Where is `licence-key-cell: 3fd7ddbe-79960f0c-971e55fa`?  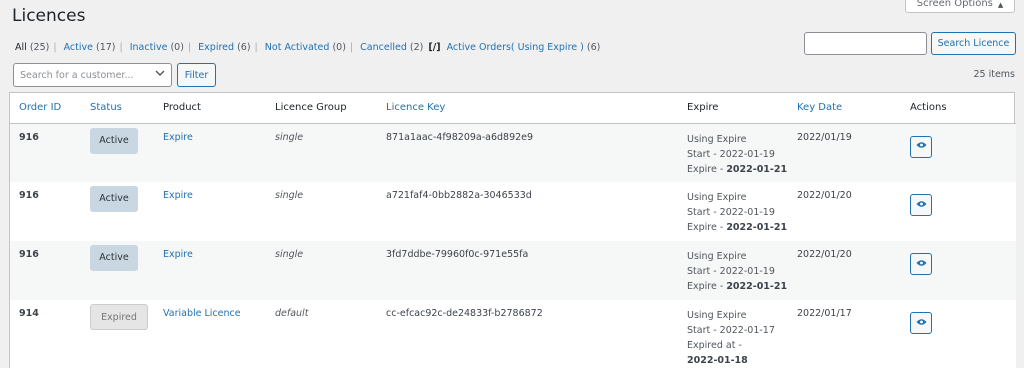
licence-key-cell: 3fd7ddbe-79960f0c-971e55fa is located at coordinates (457, 254).